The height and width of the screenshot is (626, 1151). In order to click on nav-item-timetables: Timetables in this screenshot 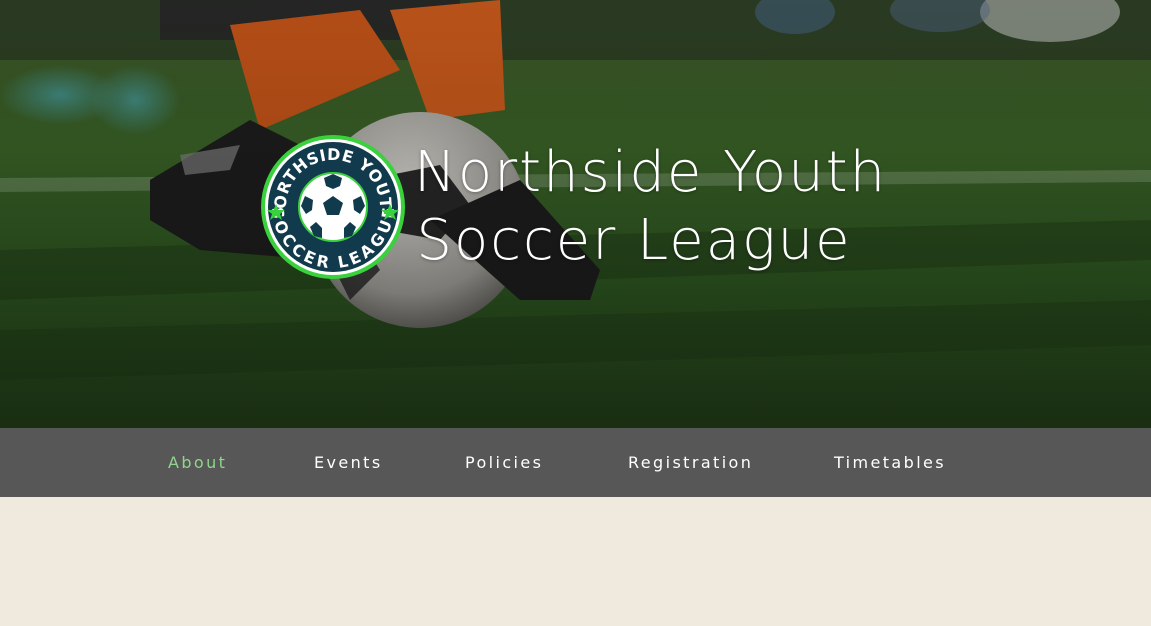, I will do `click(890, 462)`.